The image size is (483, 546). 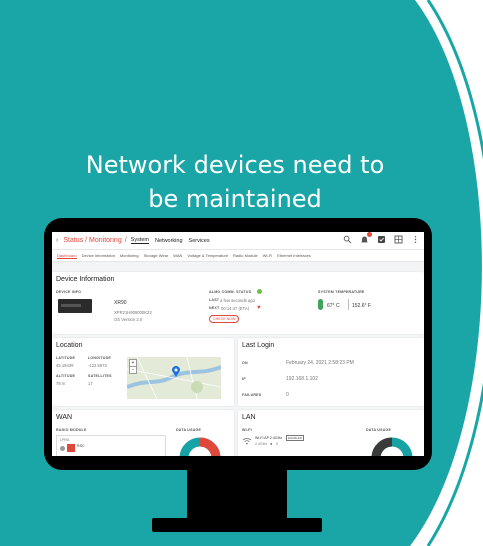 I want to click on device-info-title: Device Information, so click(x=85, y=279).